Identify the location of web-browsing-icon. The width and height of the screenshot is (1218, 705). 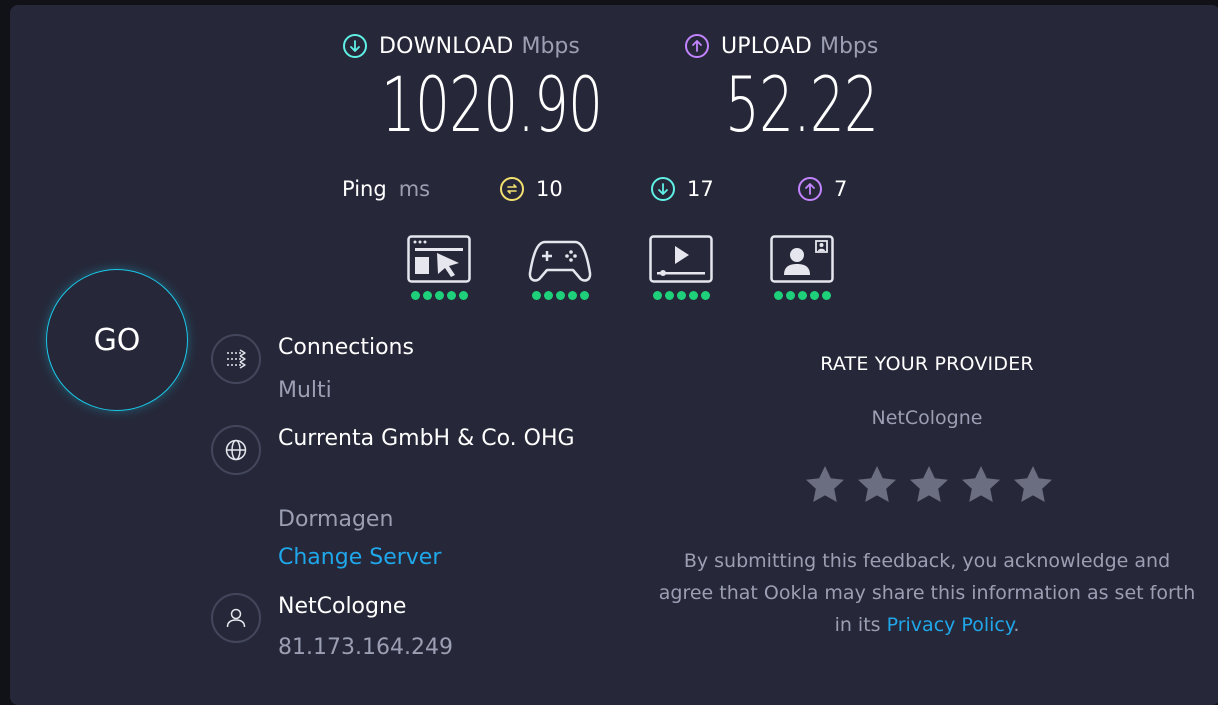
(439, 259).